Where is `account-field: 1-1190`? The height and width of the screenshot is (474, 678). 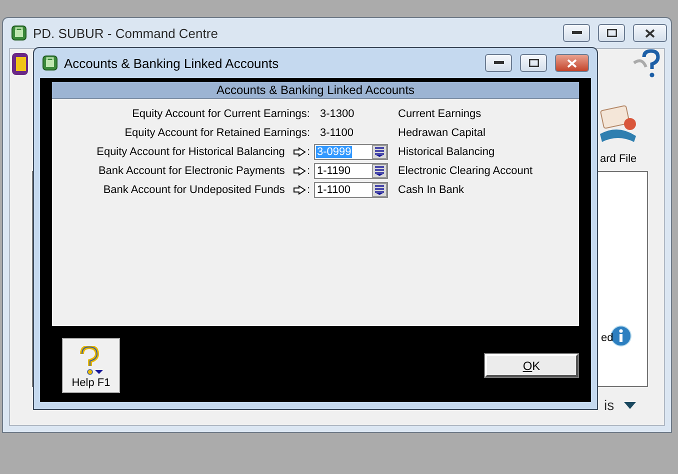 account-field: 1-1190 is located at coordinates (351, 171).